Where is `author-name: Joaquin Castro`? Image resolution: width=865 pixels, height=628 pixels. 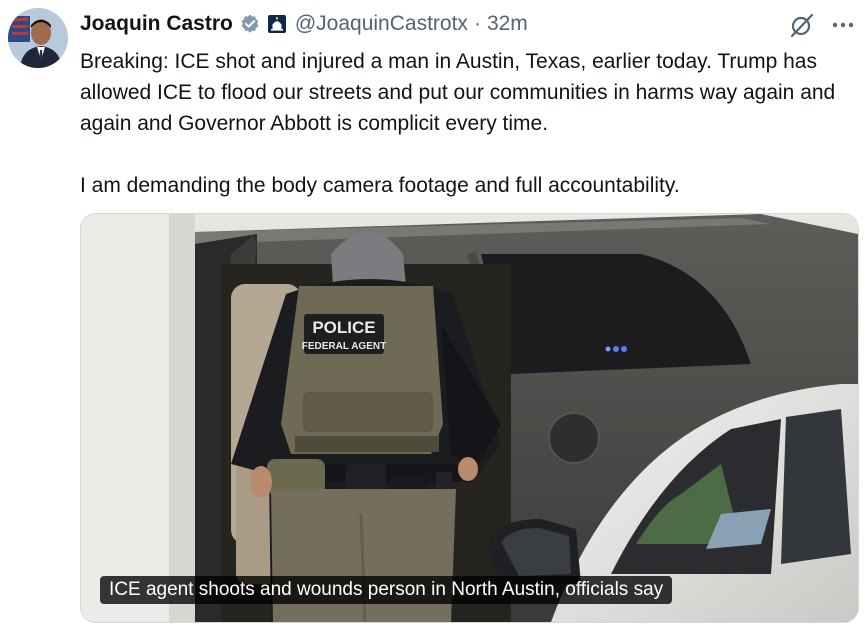
author-name: Joaquin Castro is located at coordinates (156, 24).